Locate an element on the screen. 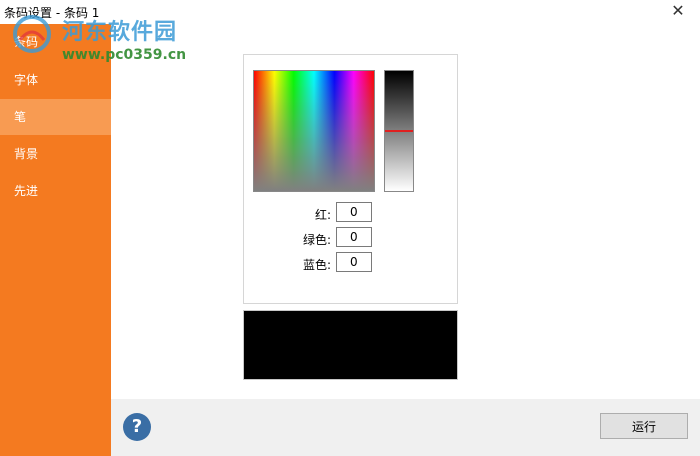 The width and height of the screenshot is (700, 456). red-row: 红: is located at coordinates (351, 213).